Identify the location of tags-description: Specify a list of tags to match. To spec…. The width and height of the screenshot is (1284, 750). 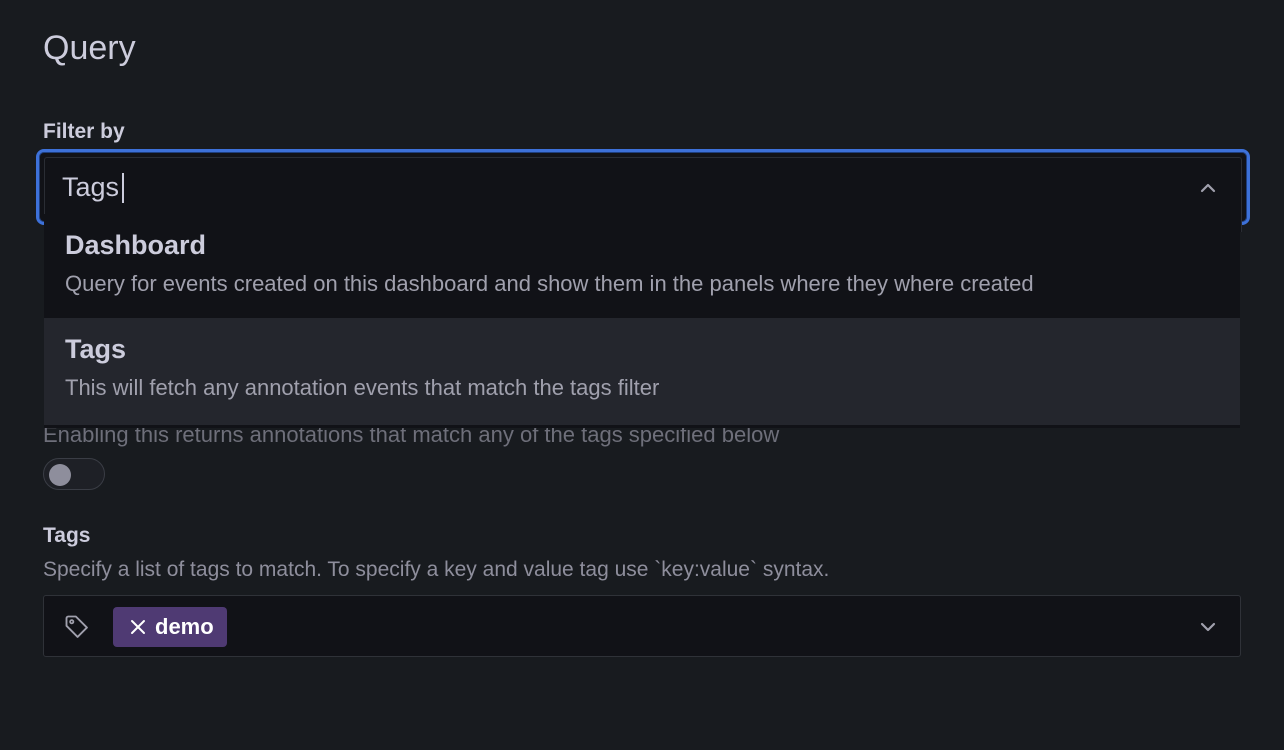
(436, 569).